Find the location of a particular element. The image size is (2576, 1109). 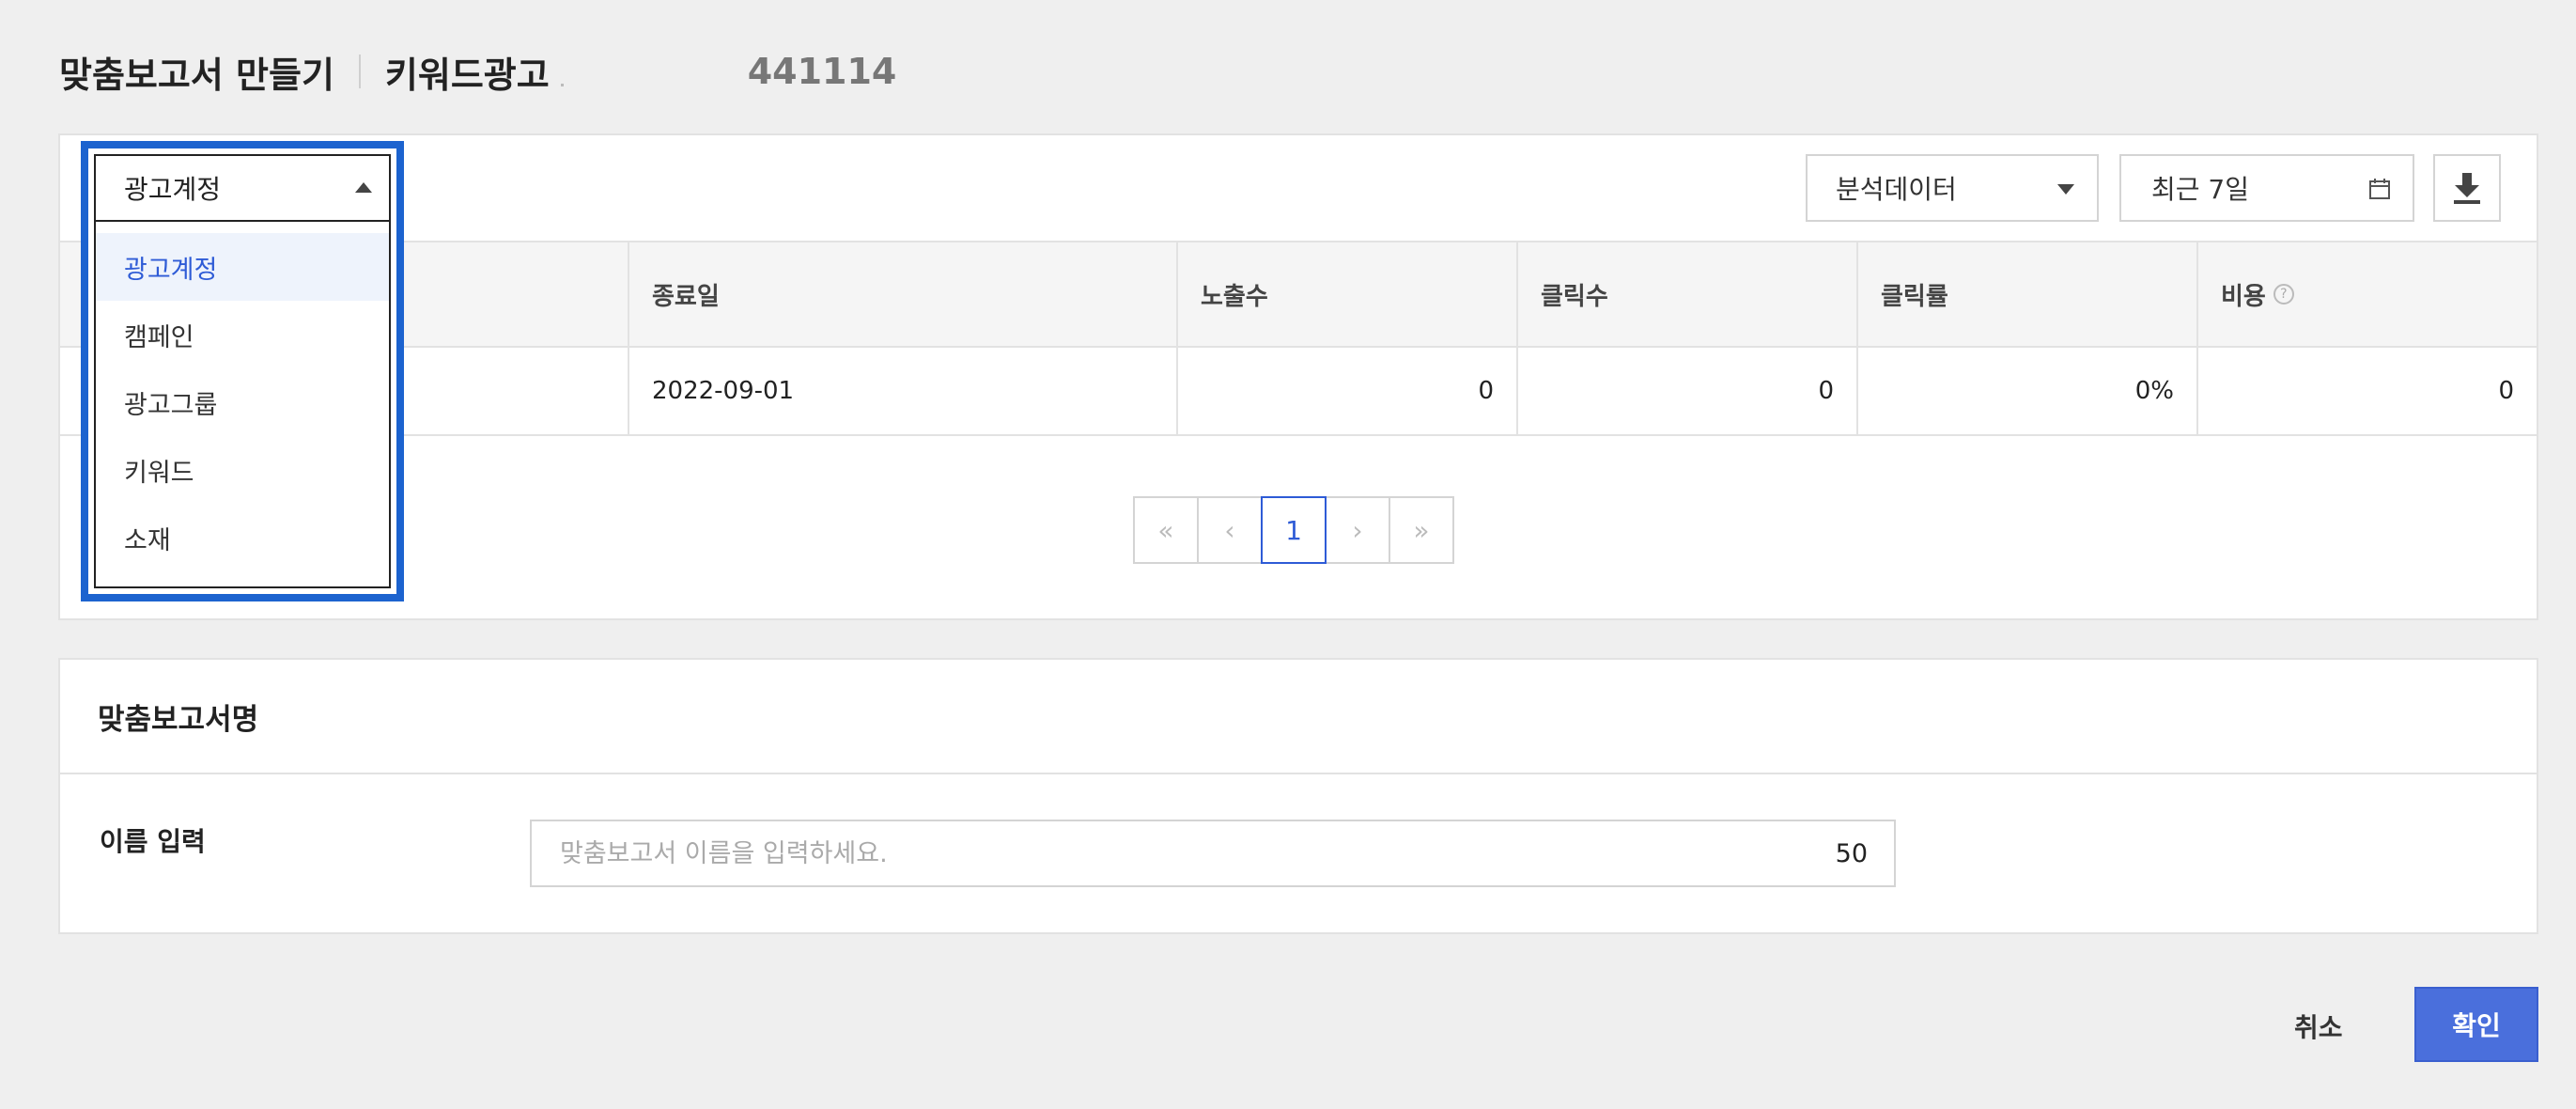

data-type-select: 분석데이터 is located at coordinates (1953, 188).